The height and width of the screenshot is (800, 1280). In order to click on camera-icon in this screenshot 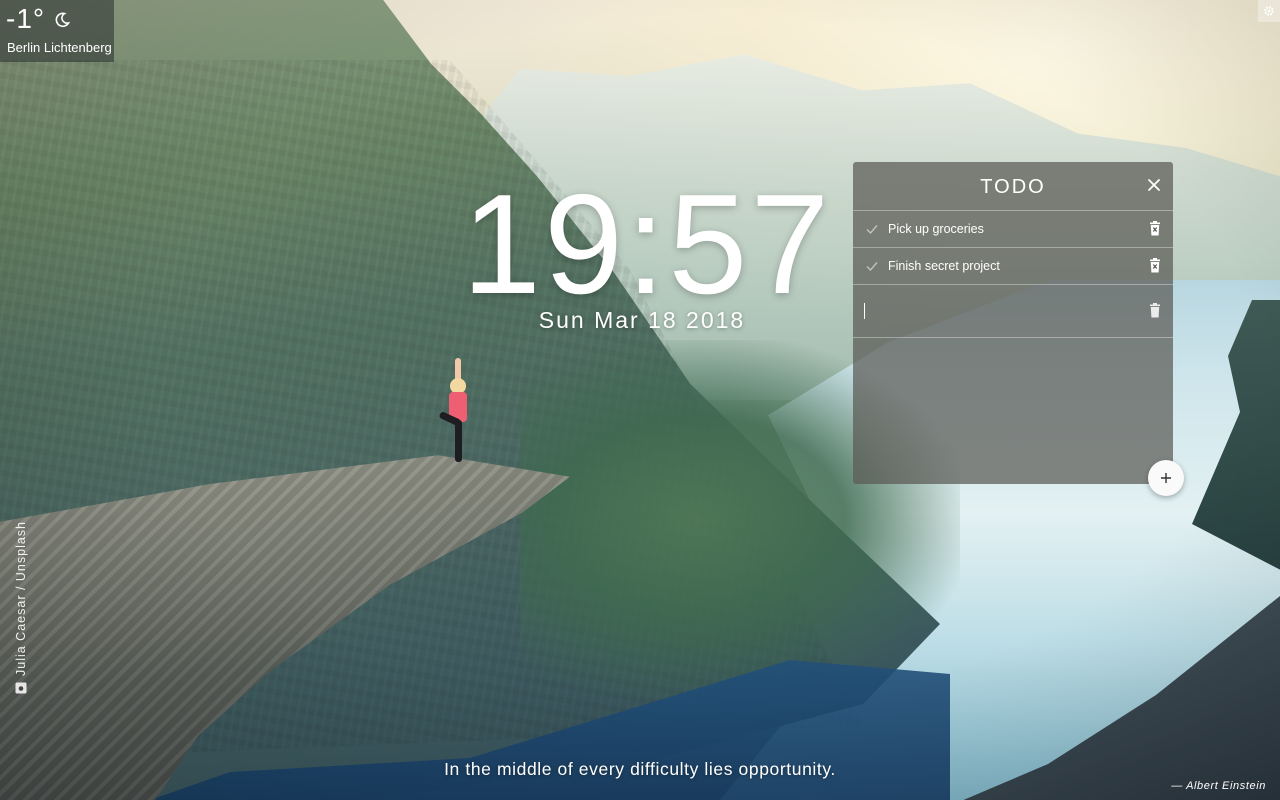, I will do `click(21, 688)`.